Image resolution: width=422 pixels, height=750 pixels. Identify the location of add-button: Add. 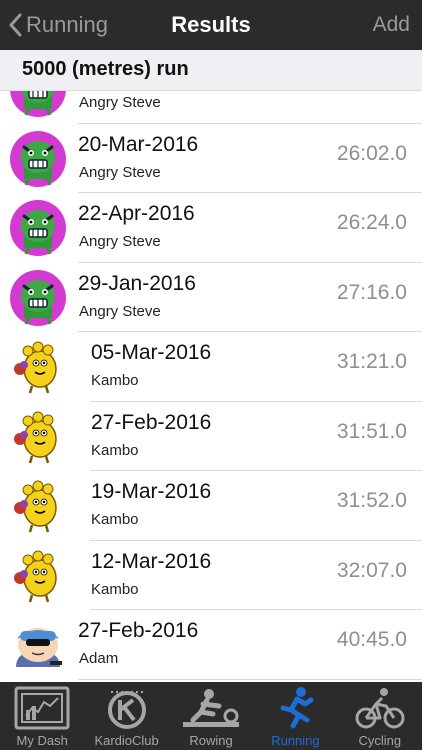
(391, 25).